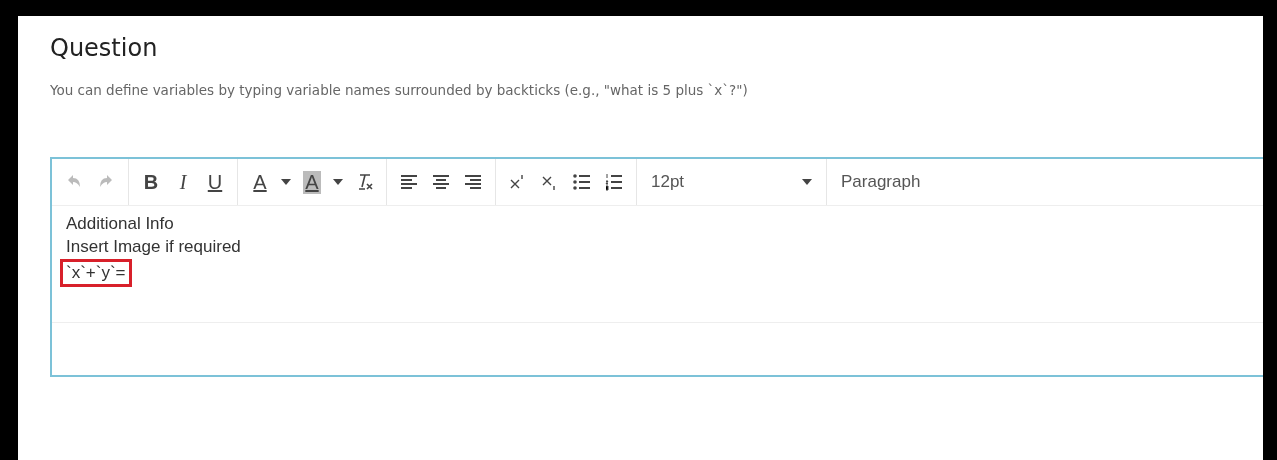 Image resolution: width=1277 pixels, height=460 pixels. Describe the element at coordinates (153, 247) in the screenshot. I see `editor-text: Insert Image if required` at that location.